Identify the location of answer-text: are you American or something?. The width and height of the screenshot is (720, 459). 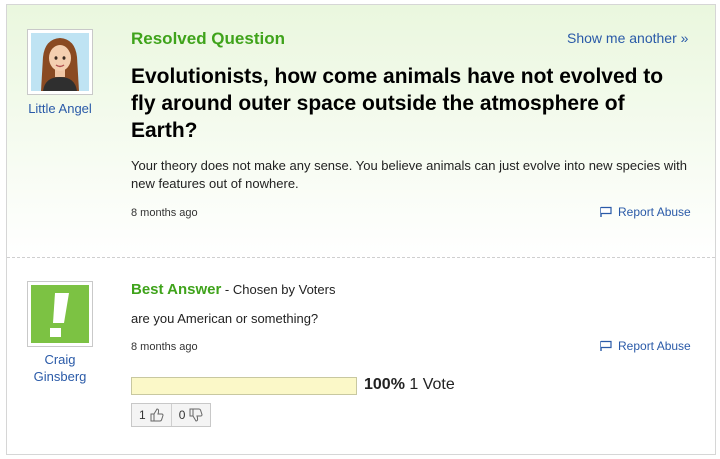
(225, 318).